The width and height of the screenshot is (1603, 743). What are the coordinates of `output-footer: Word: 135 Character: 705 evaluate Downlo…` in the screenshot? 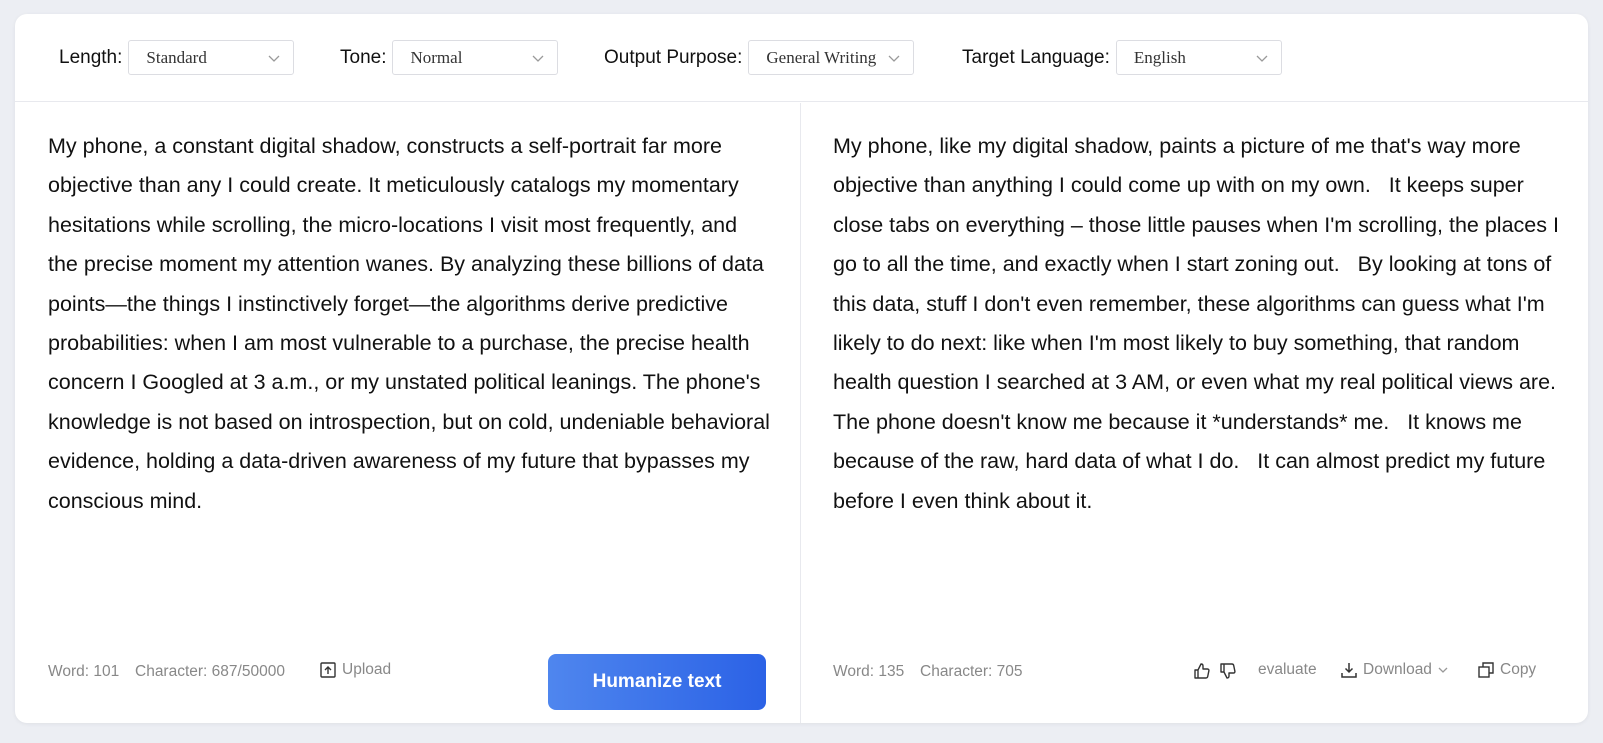 It's located at (1195, 680).